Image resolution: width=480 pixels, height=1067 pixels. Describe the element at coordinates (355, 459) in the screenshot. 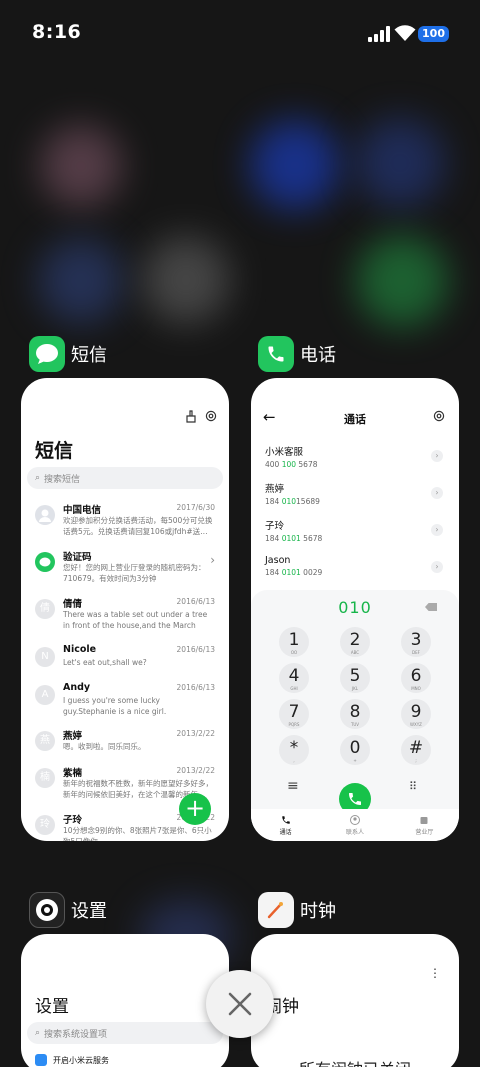

I see `contact-row: 小米客服 400 100 5678 ›` at that location.